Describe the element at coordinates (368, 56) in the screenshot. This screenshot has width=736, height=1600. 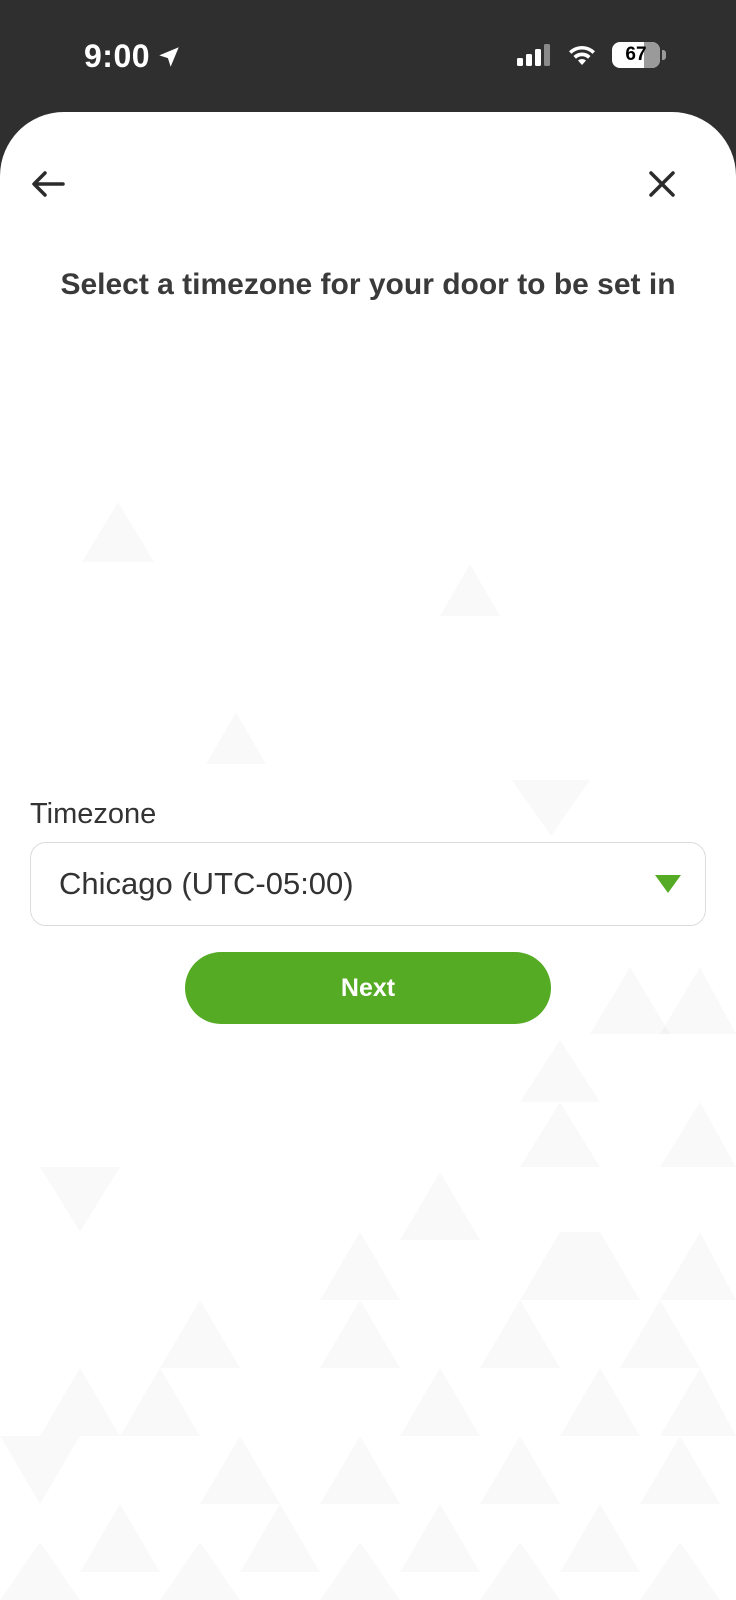
I see `status-bar: 9:00 67` at that location.